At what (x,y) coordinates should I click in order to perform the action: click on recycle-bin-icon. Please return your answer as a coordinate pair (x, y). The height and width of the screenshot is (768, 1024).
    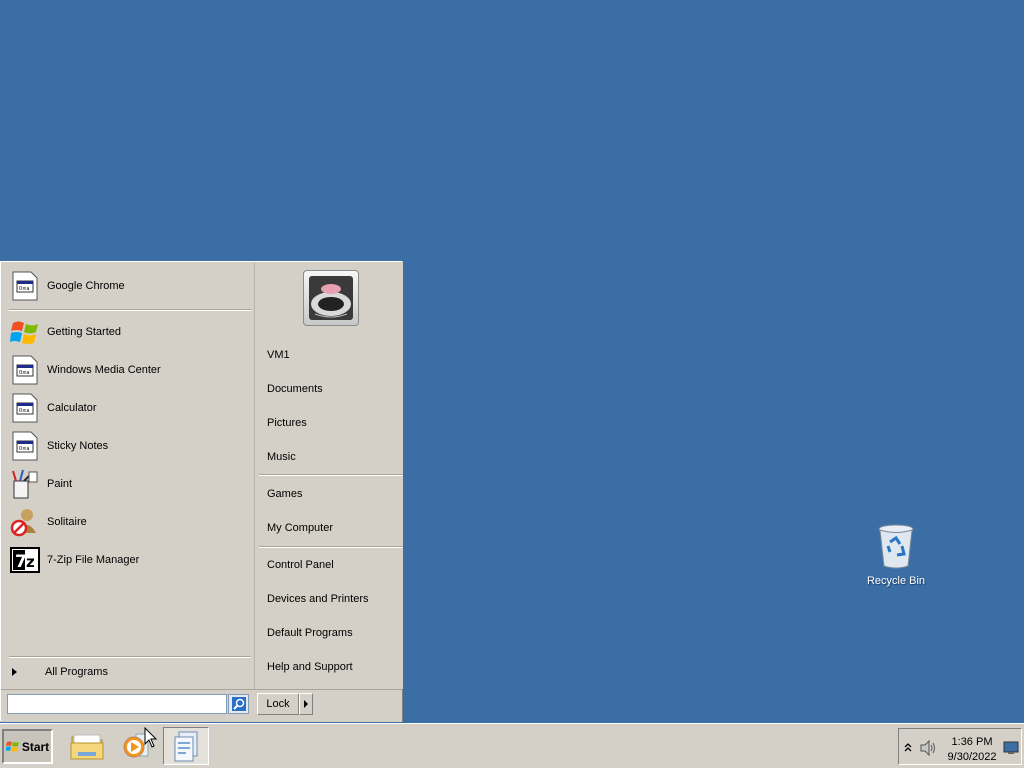
    Looking at the image, I should click on (896, 546).